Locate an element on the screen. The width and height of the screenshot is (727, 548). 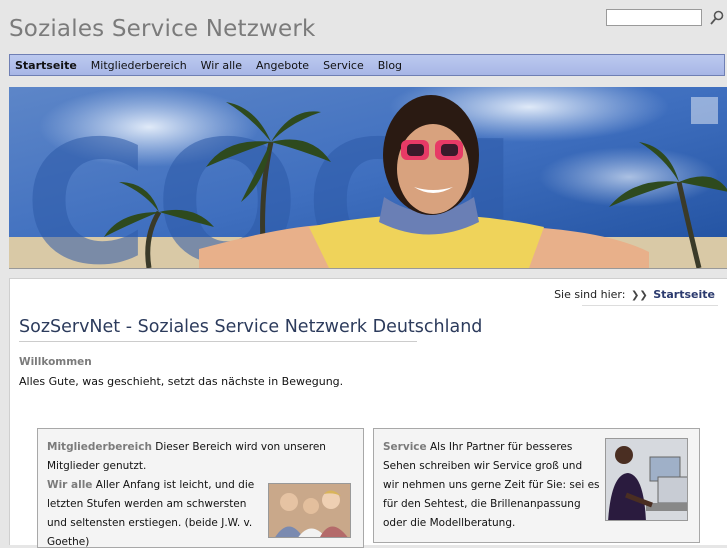
office-photo is located at coordinates (646, 479).